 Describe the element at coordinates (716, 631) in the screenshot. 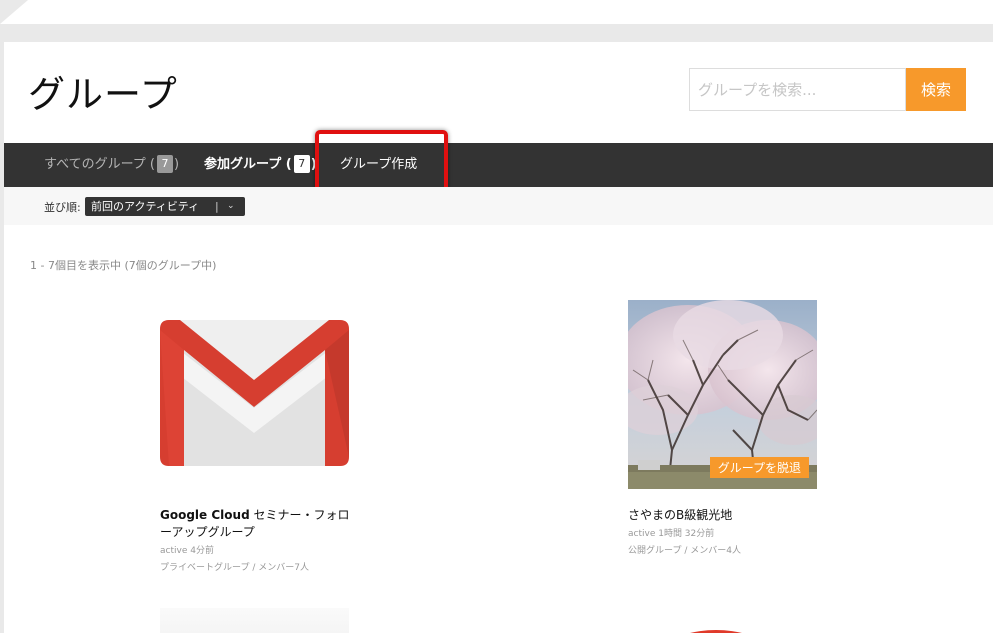

I see `red-circle-avatar-peek` at that location.